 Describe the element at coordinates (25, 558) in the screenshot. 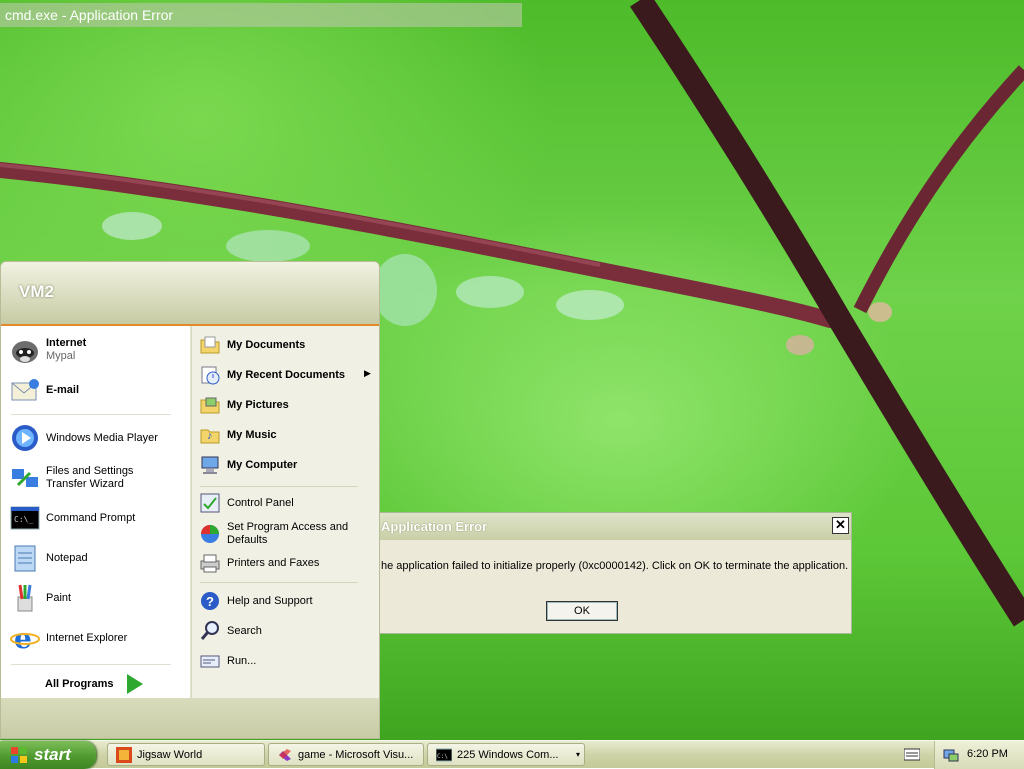

I see `notepad-icon` at that location.